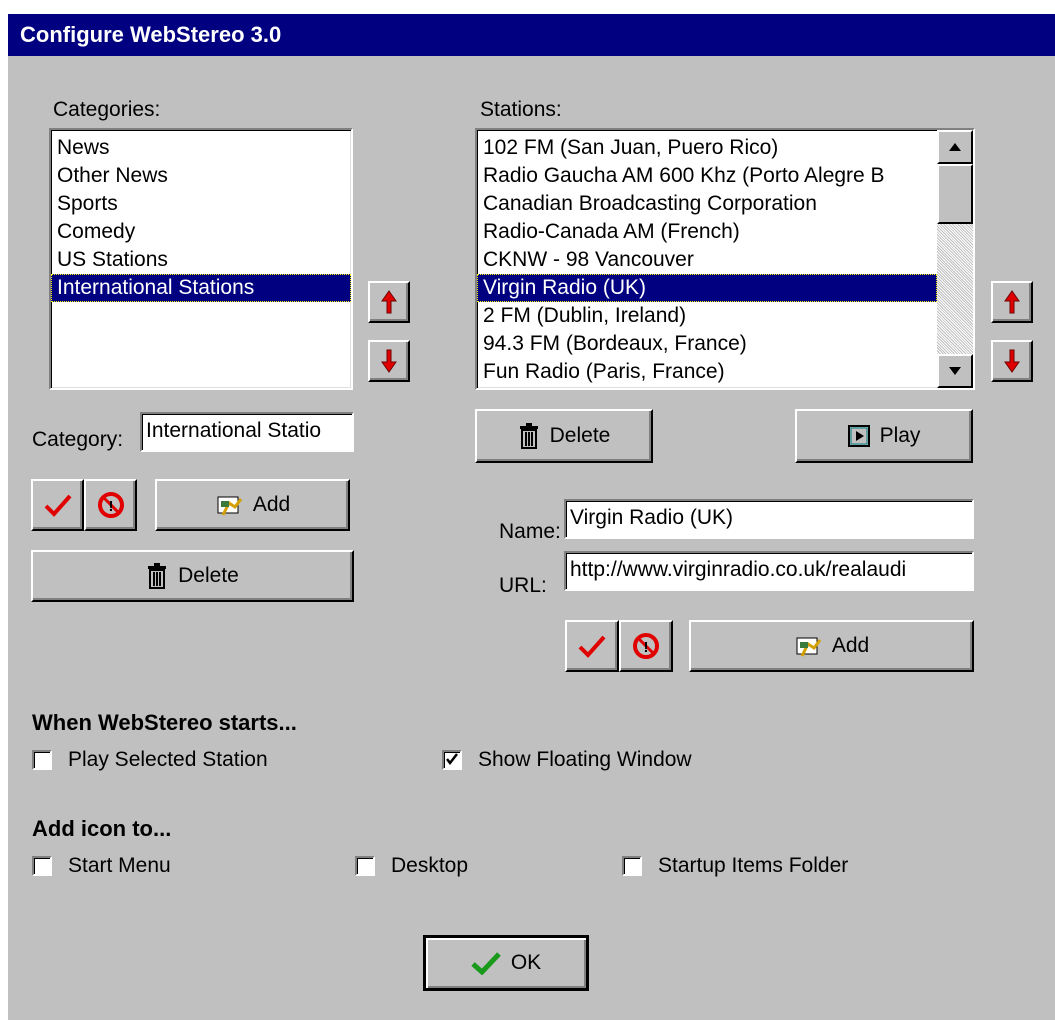  Describe the element at coordinates (107, 109) in the screenshot. I see `categories-label: Categories:` at that location.